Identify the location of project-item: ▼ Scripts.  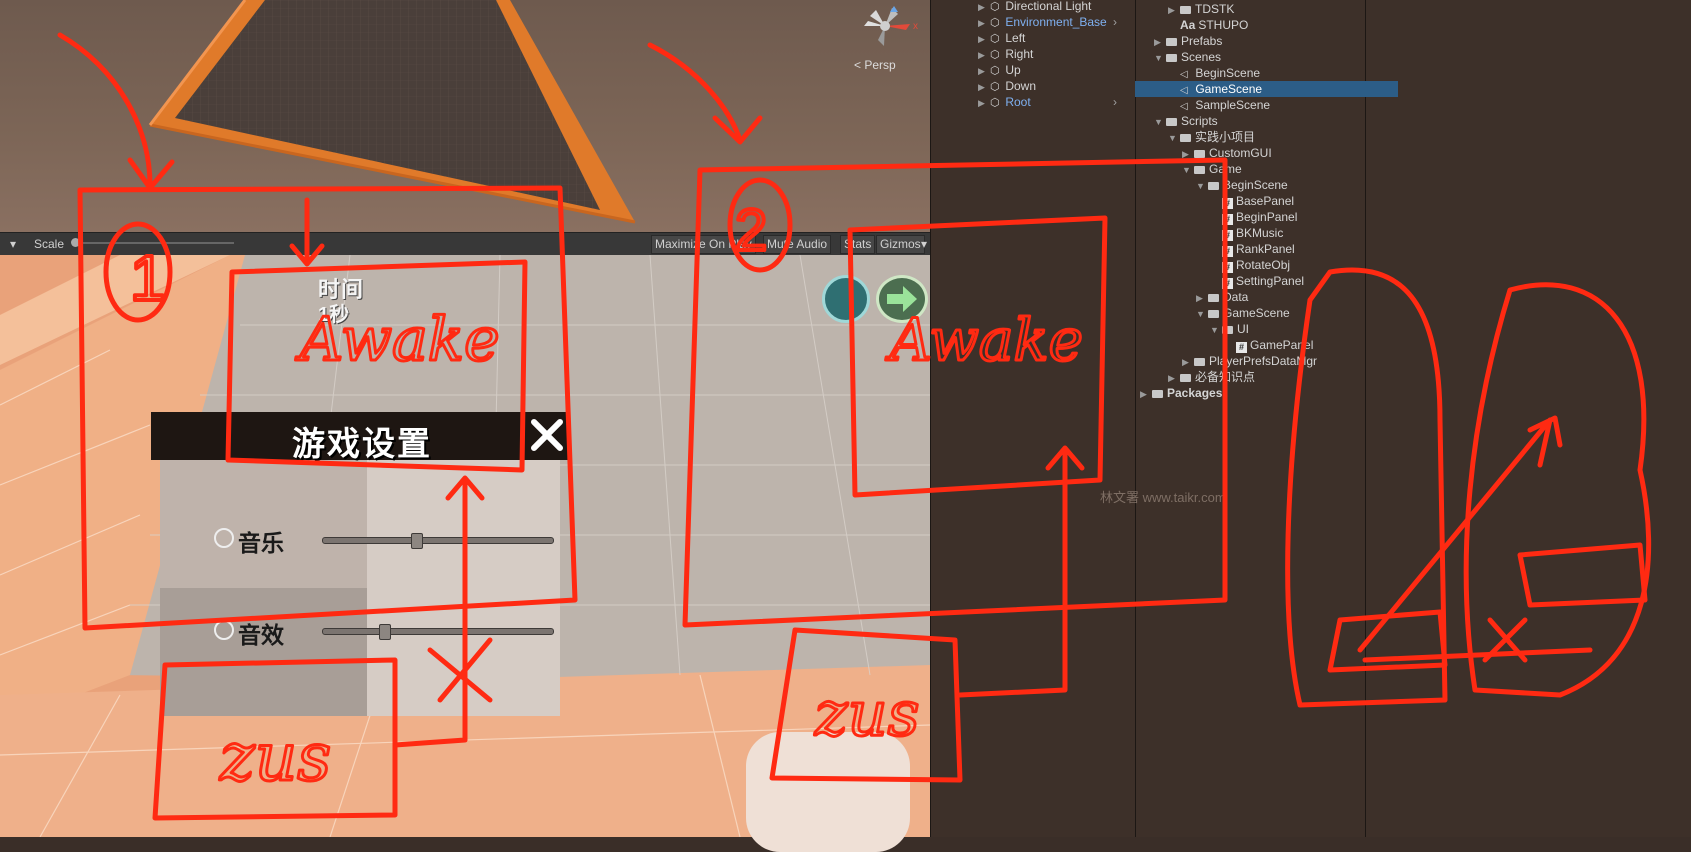
(1186, 121).